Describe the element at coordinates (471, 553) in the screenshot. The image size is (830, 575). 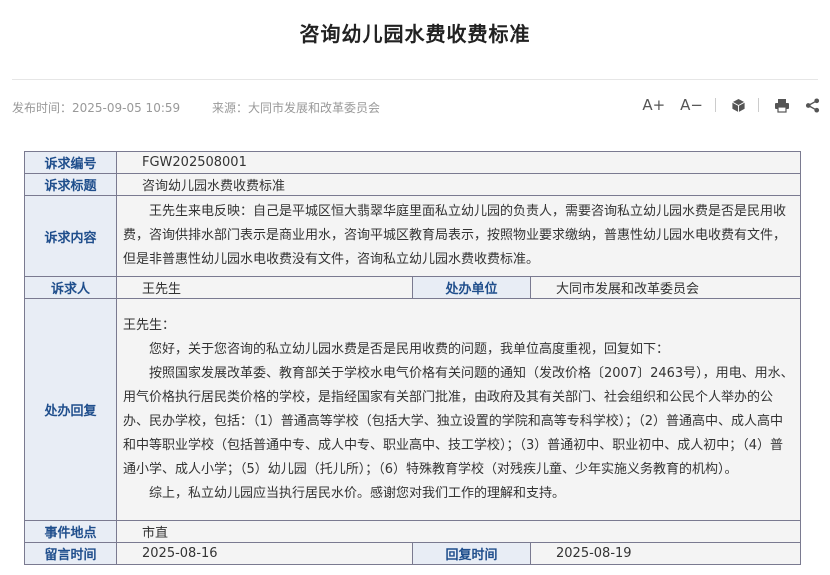
I see `reply-time-label: 回复时间` at that location.